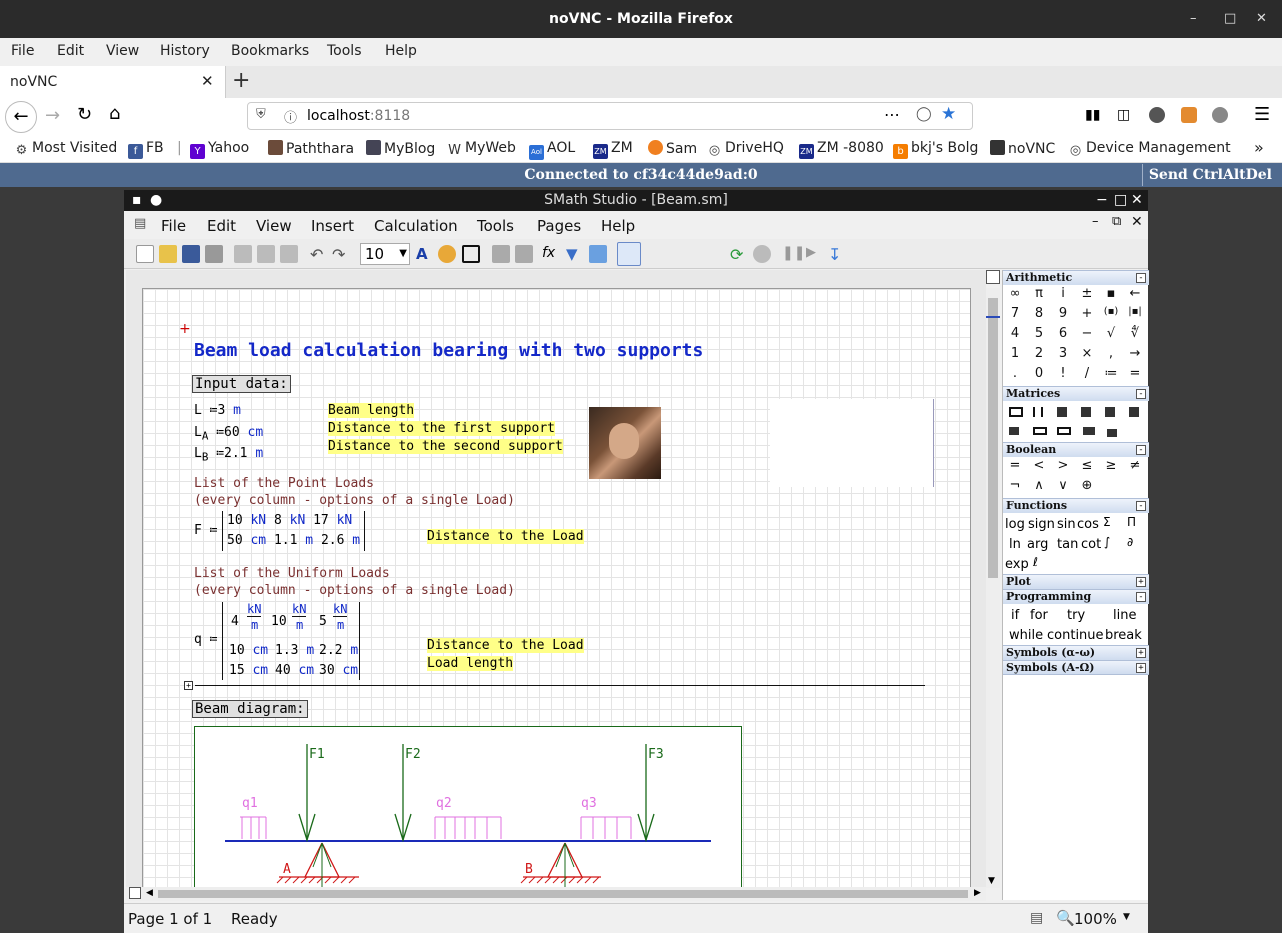 This screenshot has height=933, width=1282. I want to click on smath-menu-view: View, so click(274, 226).